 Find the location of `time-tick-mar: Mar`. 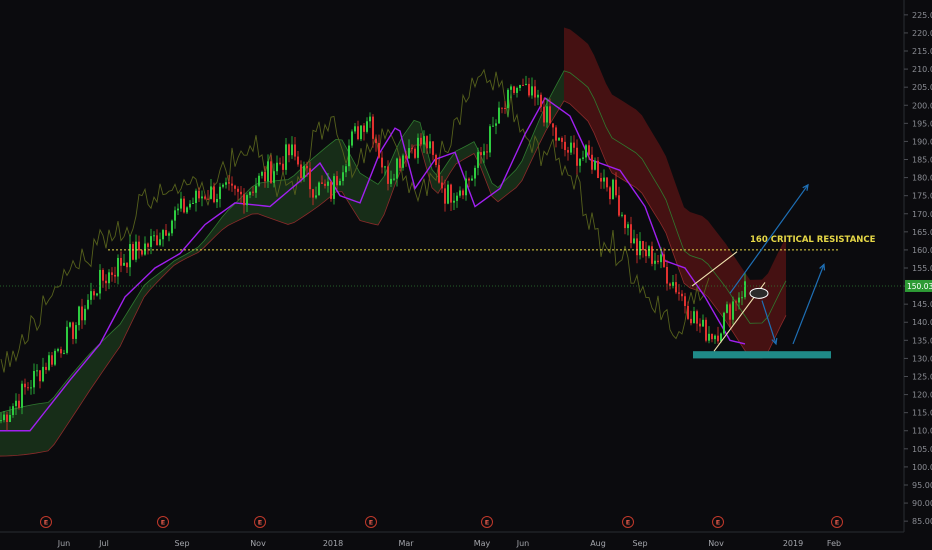

time-tick-mar: Mar is located at coordinates (406, 543).